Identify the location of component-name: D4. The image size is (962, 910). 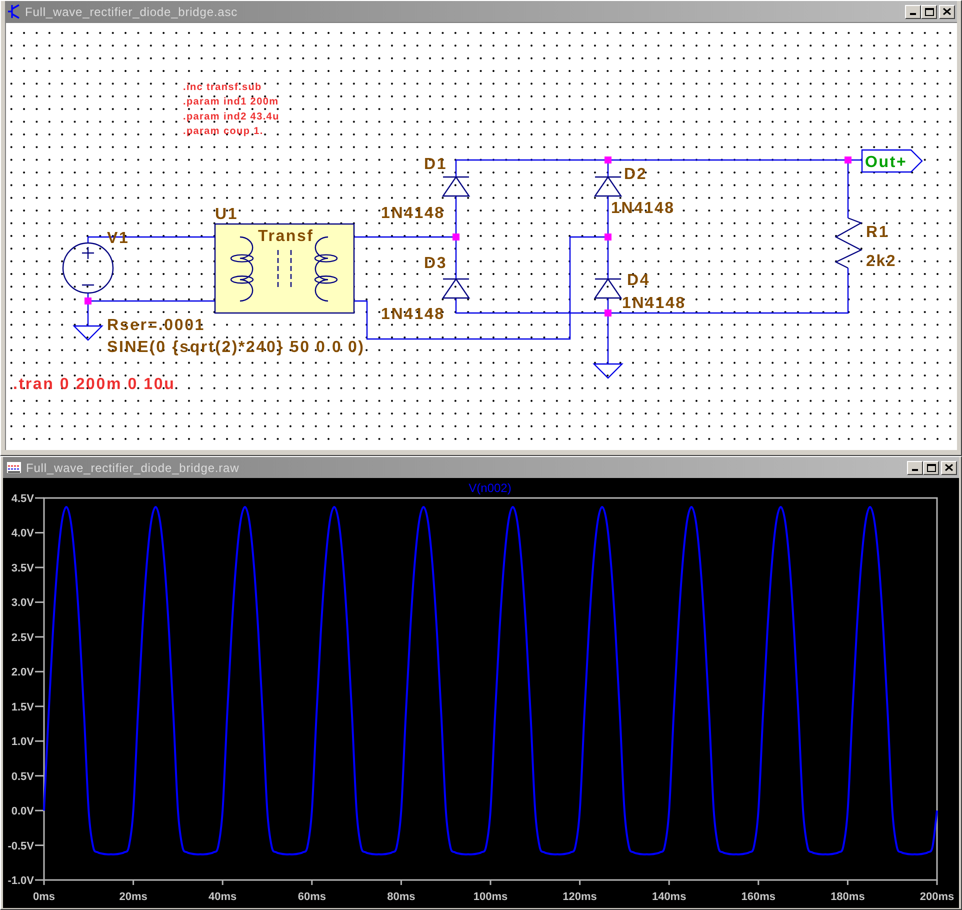
(638, 280).